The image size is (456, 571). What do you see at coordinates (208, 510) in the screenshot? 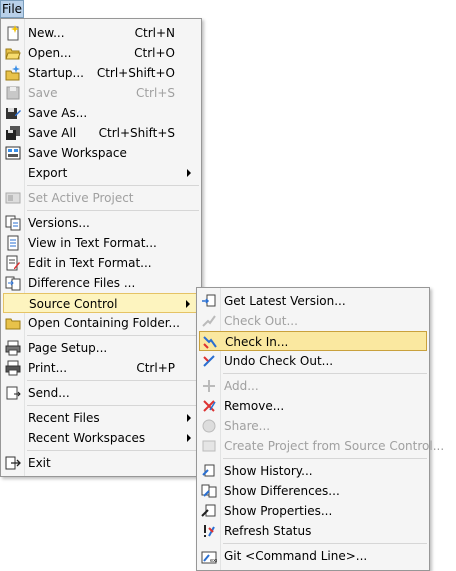
I see `show-properties-icon` at bounding box center [208, 510].